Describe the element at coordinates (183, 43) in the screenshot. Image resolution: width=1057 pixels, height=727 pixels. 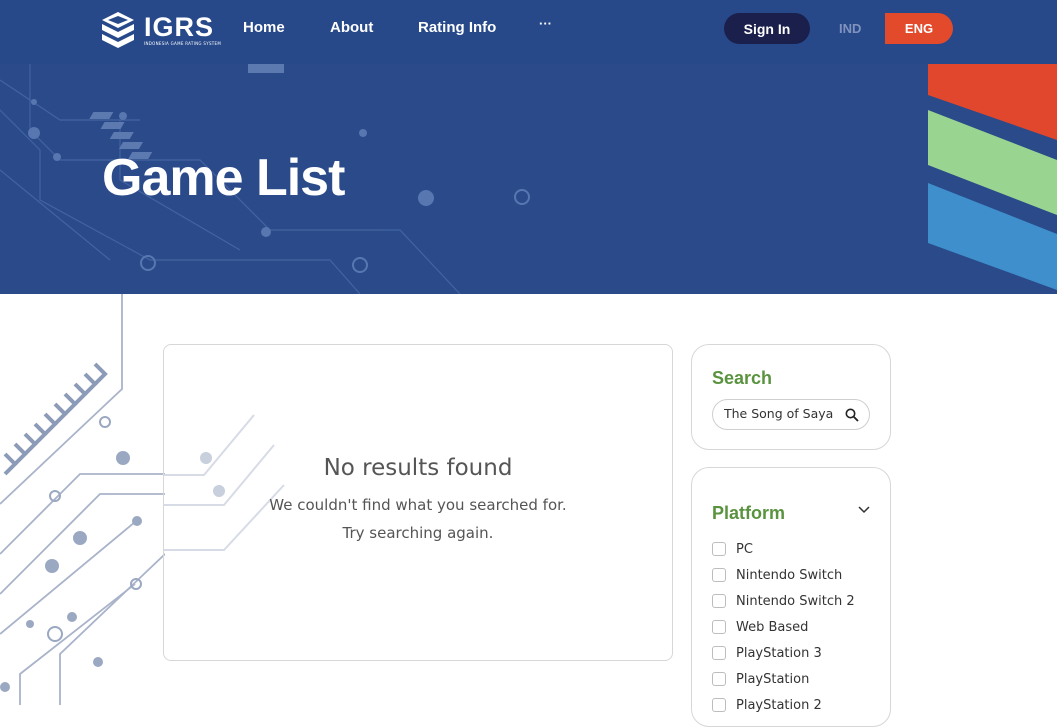
I see `logo-subtitle: INDONESIA GAME RATING SYSTEM` at that location.